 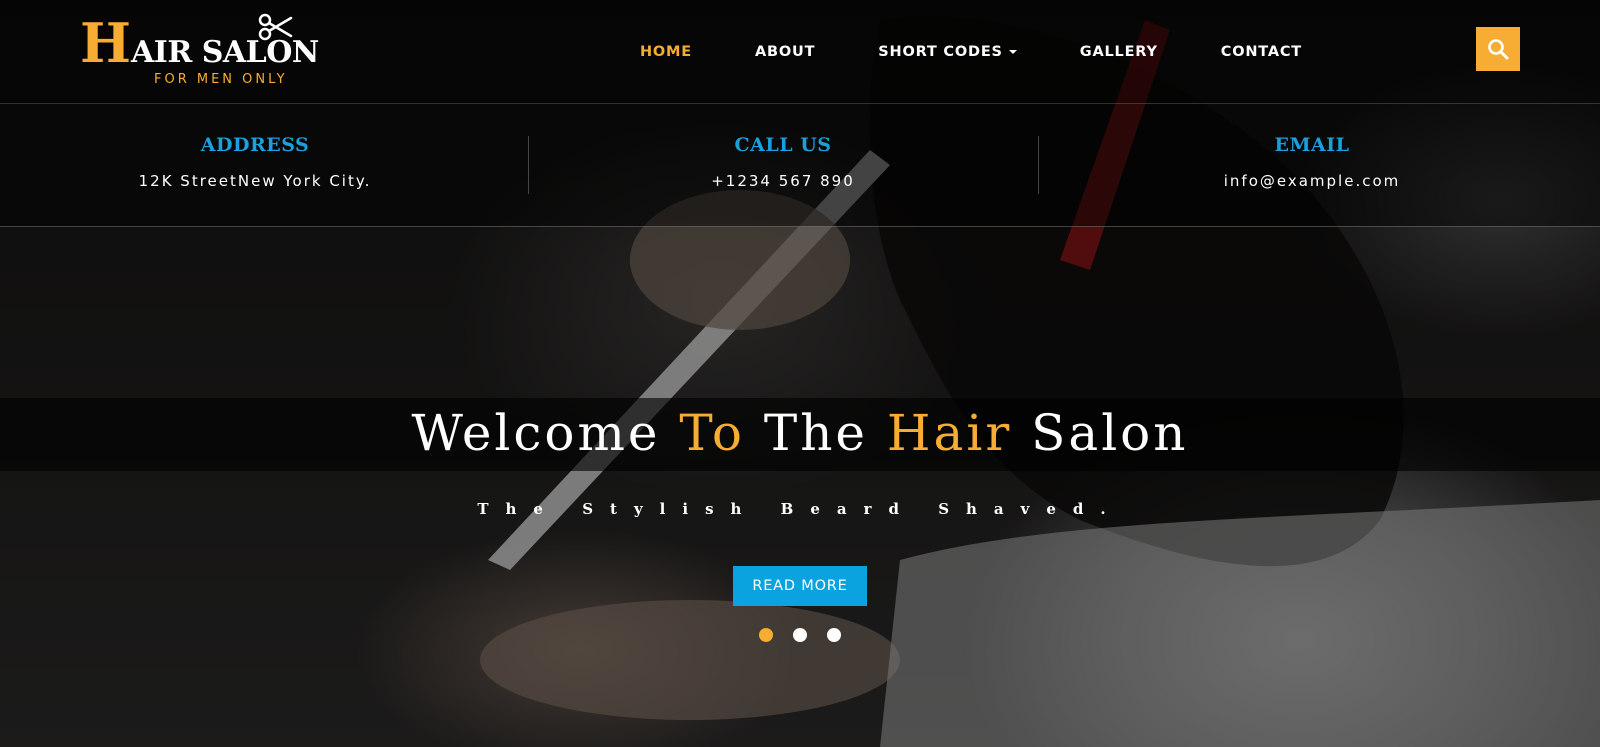 What do you see at coordinates (800, 509) in the screenshot?
I see `hero-subtitle: The Stylish Beard Shaved.` at bounding box center [800, 509].